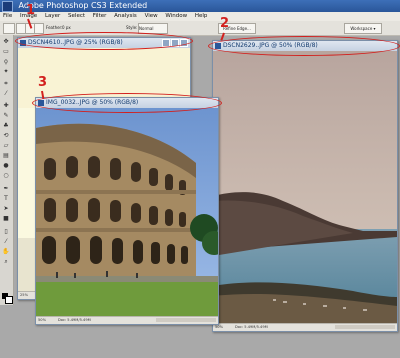 This screenshot has width=400, height=358. Describe the element at coordinates (6, 188) in the screenshot. I see `pen-tool-icon: ✒` at that location.